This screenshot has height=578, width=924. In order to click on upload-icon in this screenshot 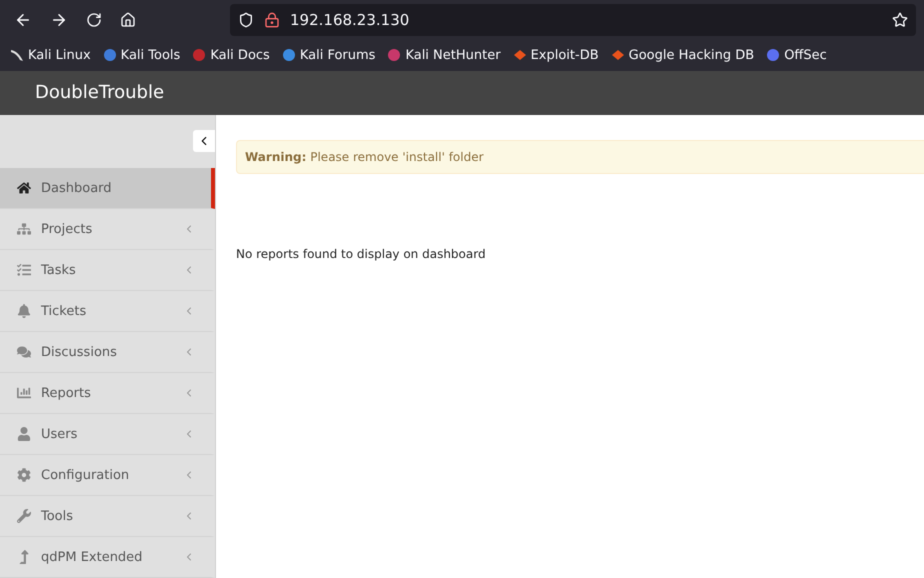, I will do `click(24, 557)`.